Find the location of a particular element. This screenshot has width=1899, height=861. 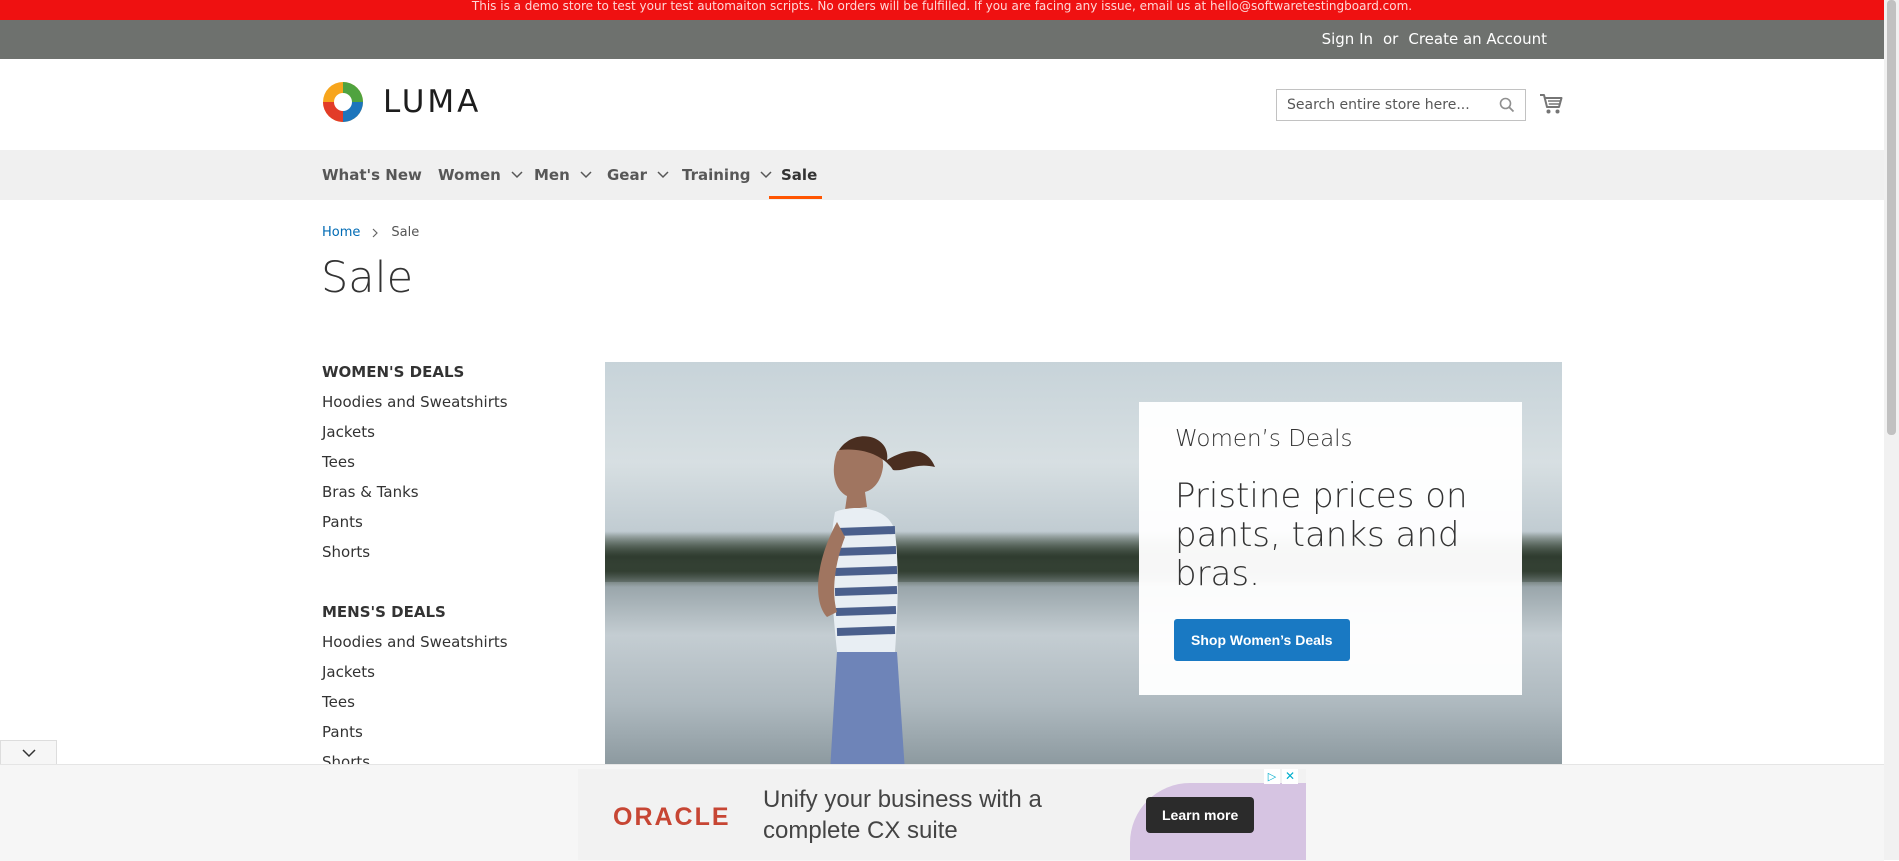

nav-item-training: Training is located at coordinates (727, 175).